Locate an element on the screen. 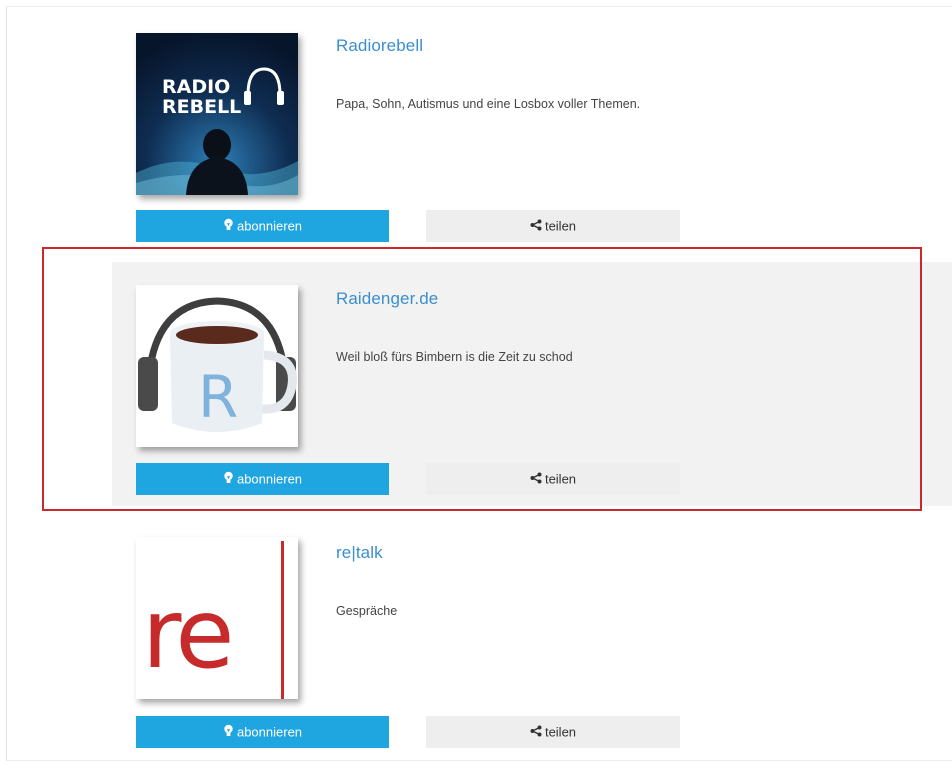 The image size is (952, 765). podcast-cover-retalk: re is located at coordinates (217, 618).